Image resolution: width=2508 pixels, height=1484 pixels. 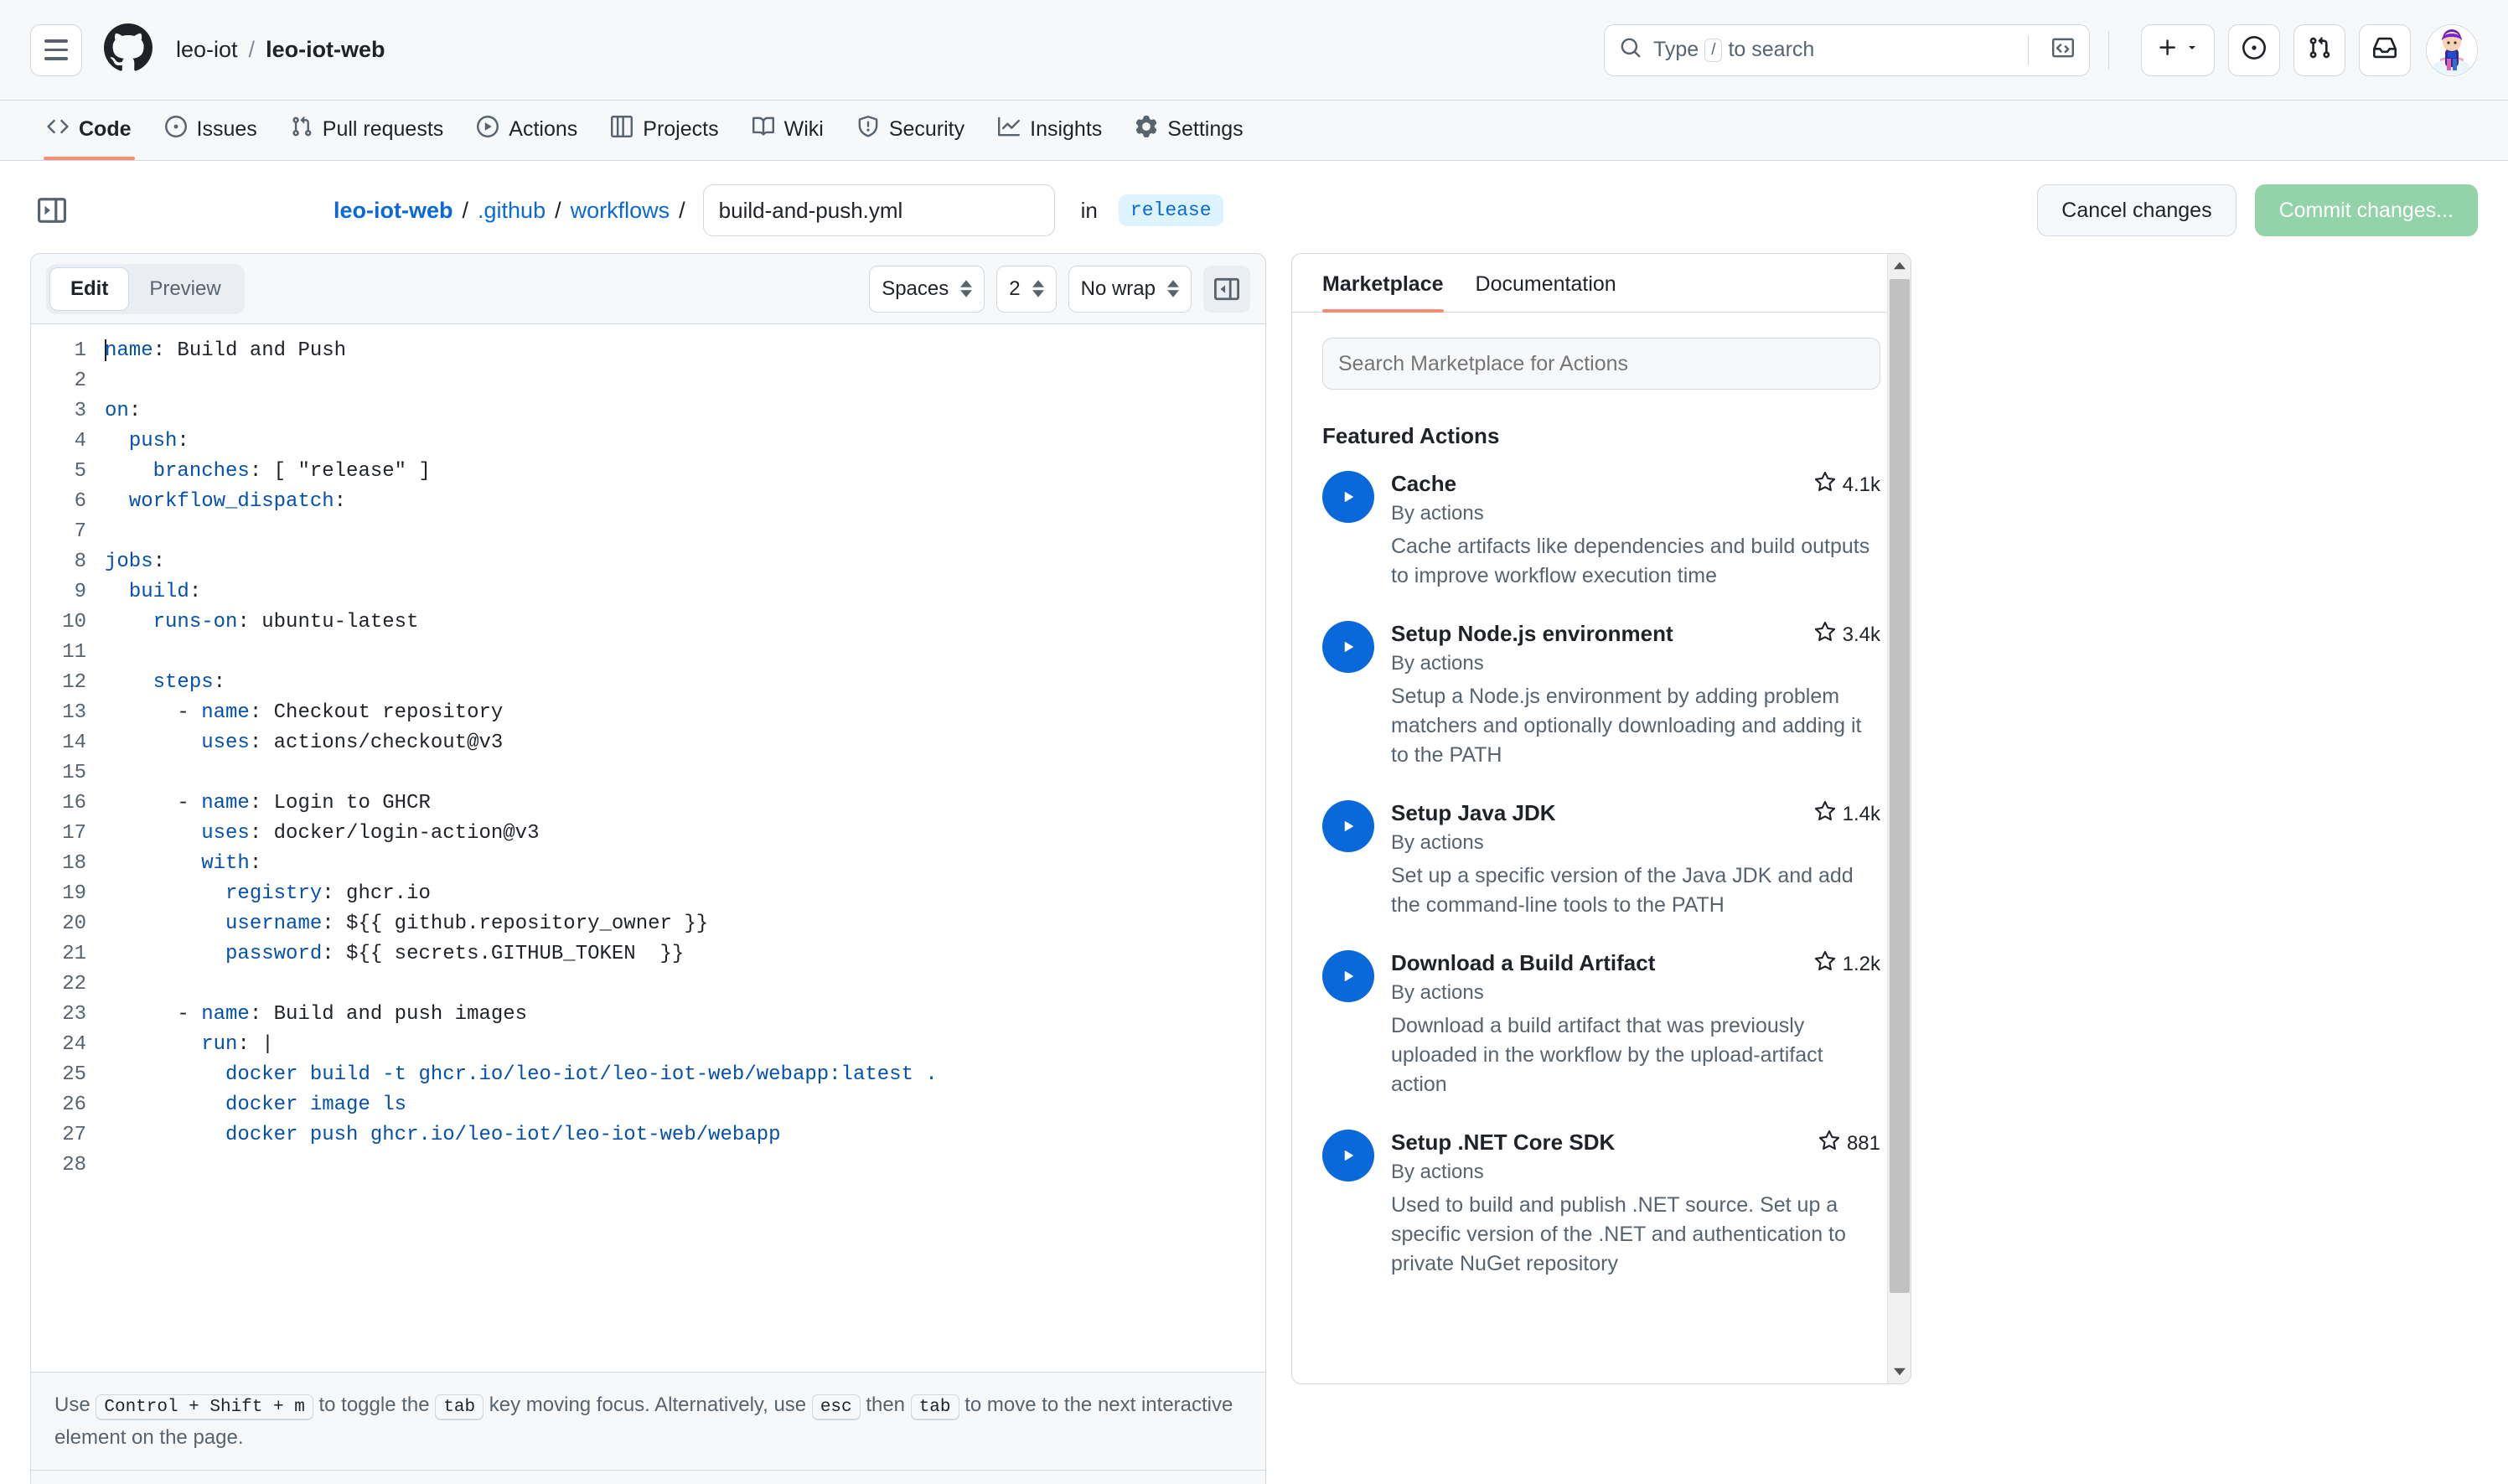 What do you see at coordinates (1601, 364) in the screenshot?
I see `marketplace-search-input` at bounding box center [1601, 364].